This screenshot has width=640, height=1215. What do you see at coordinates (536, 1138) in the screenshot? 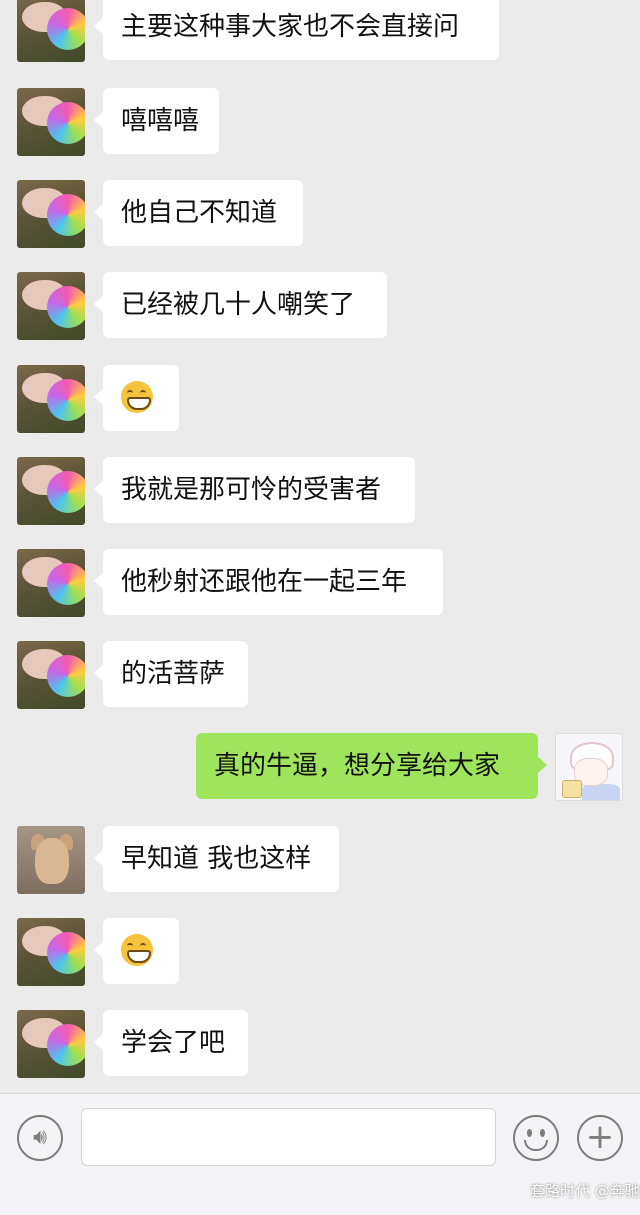
I see `emoji-icon` at bounding box center [536, 1138].